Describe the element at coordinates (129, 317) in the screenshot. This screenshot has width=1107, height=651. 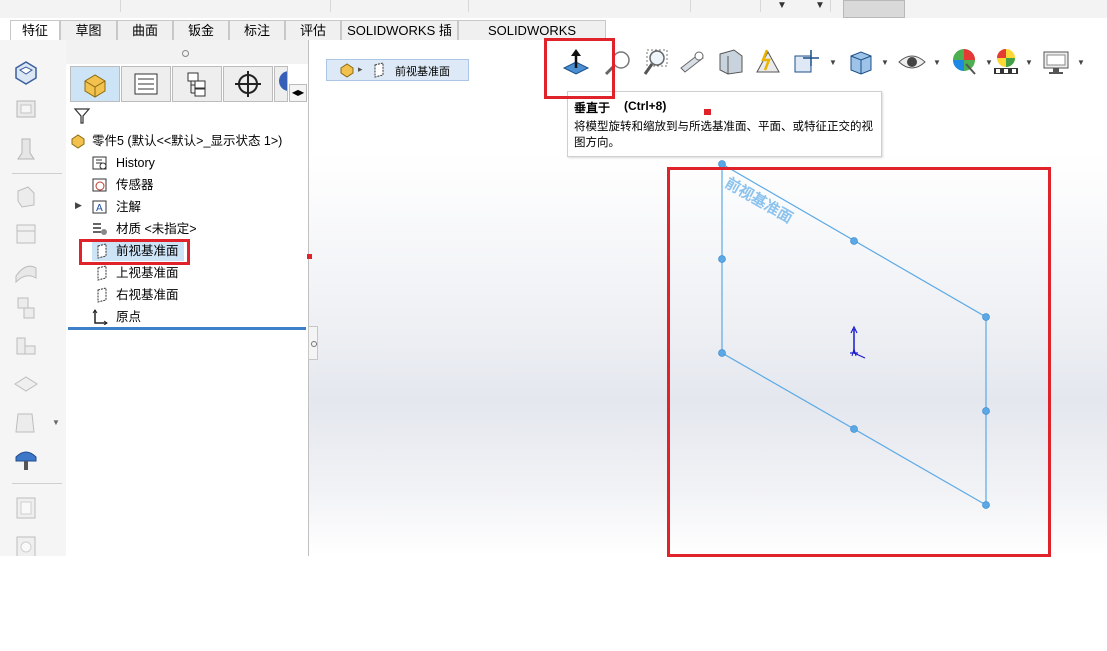
I see `tree-item-label: 原点` at that location.